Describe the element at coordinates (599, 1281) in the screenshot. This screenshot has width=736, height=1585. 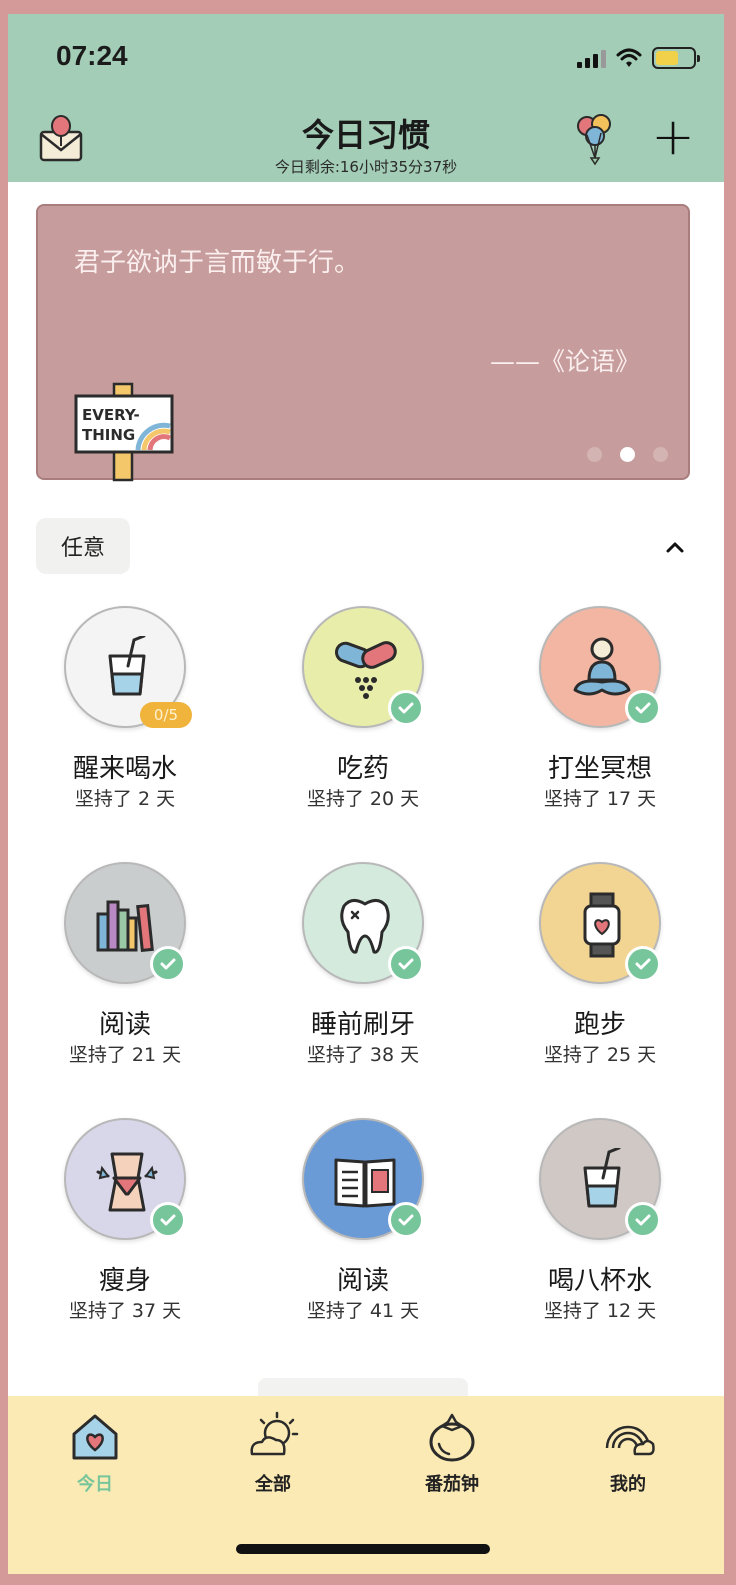
I see `habit-name: 喝八杯水` at that location.